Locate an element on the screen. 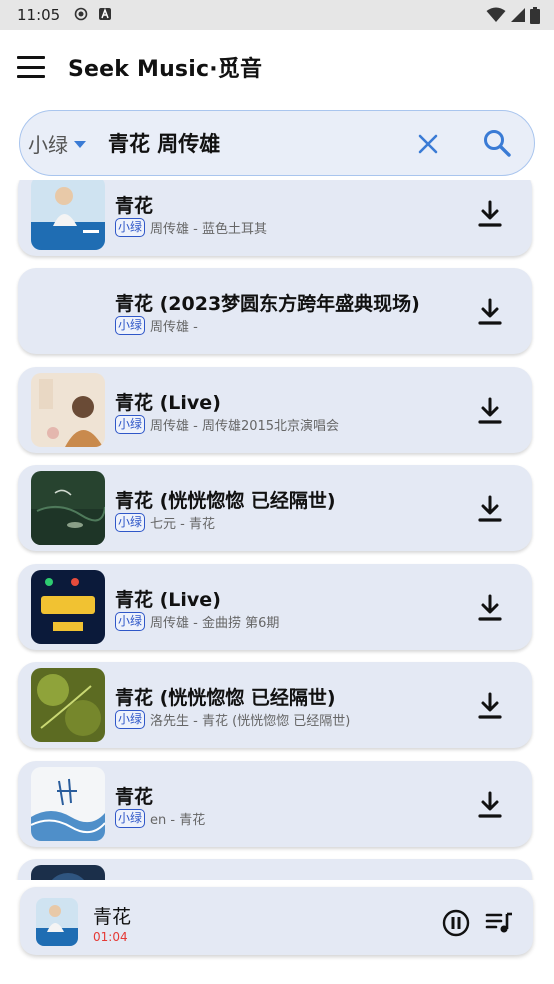 The image size is (554, 984). song-subtitle: 七元 - 青花 is located at coordinates (182, 524).